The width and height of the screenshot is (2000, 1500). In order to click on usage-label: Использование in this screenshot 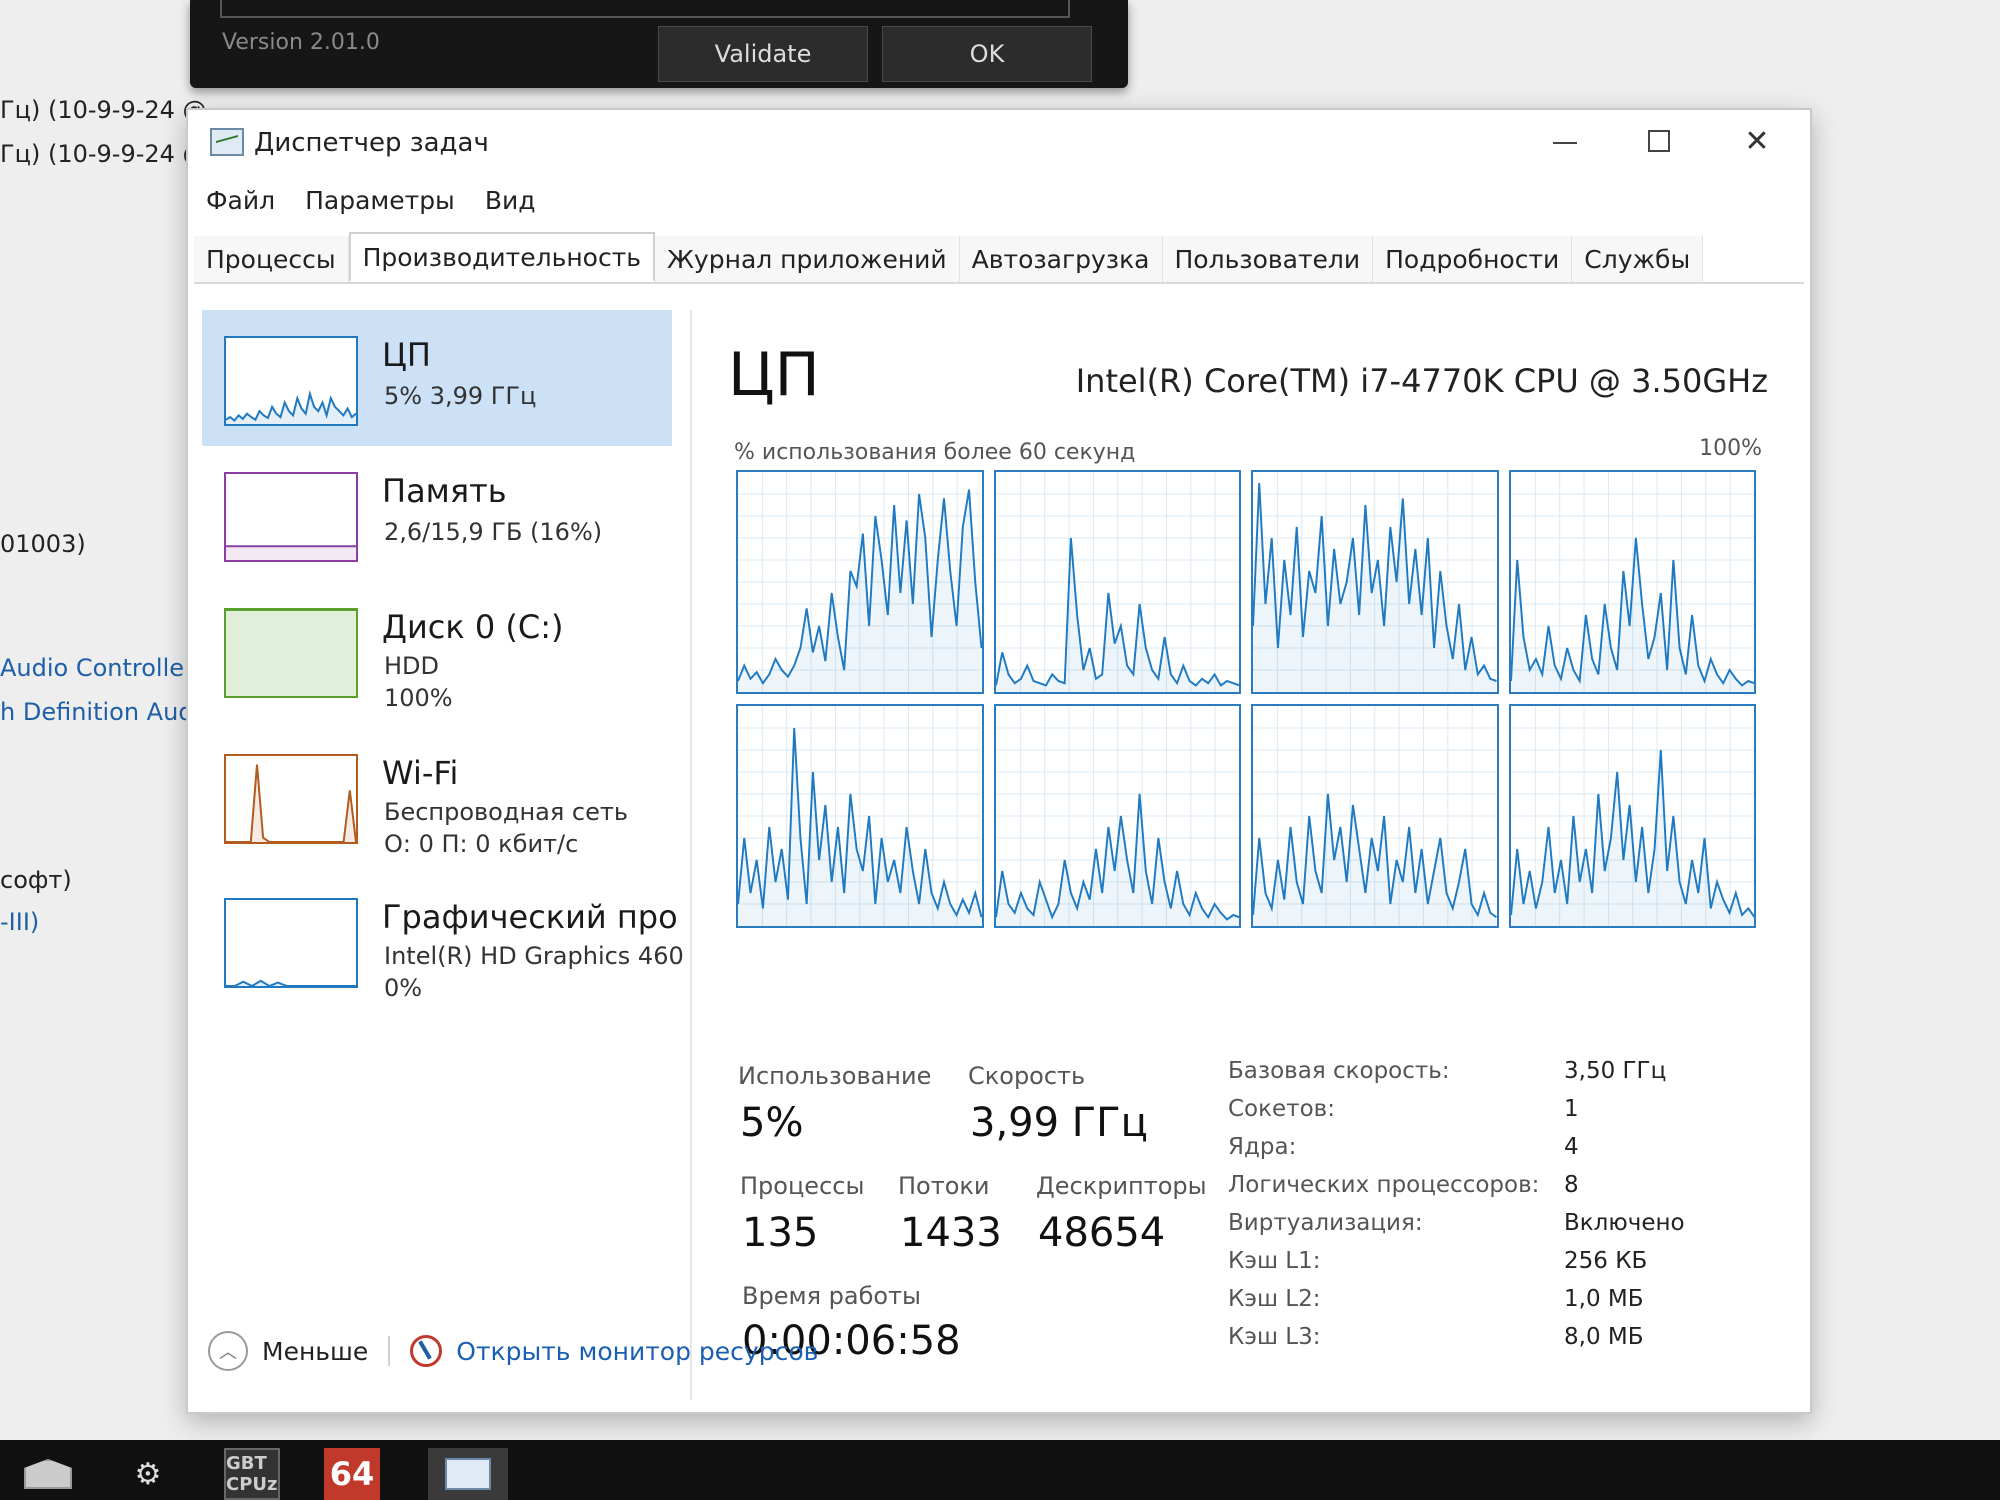, I will do `click(835, 1076)`.